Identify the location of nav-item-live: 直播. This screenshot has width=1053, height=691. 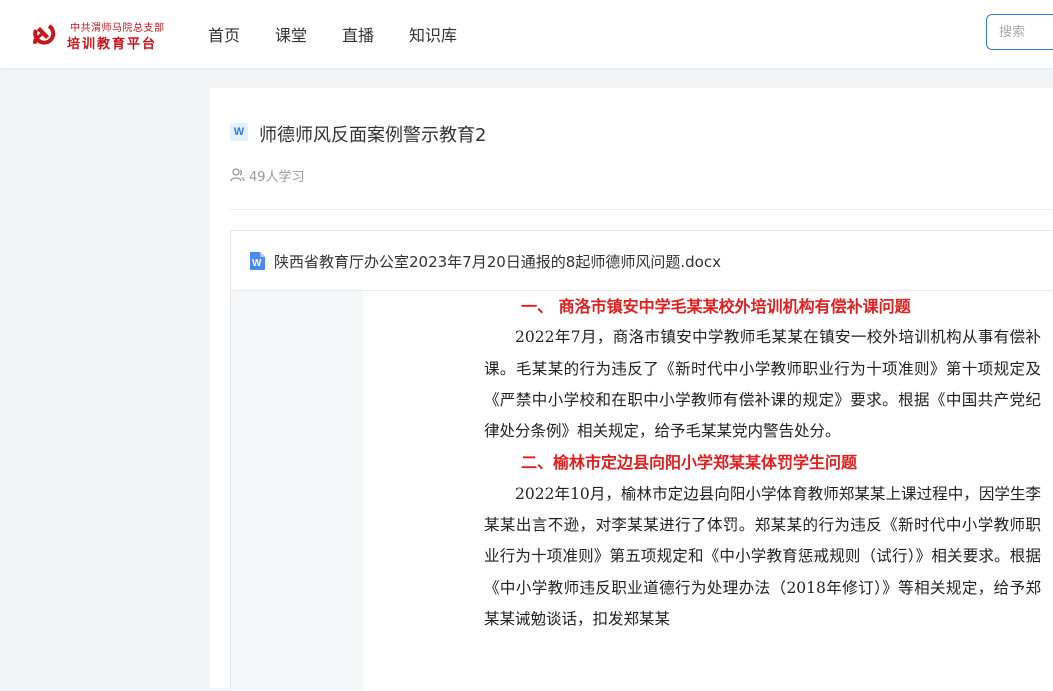
(358, 34).